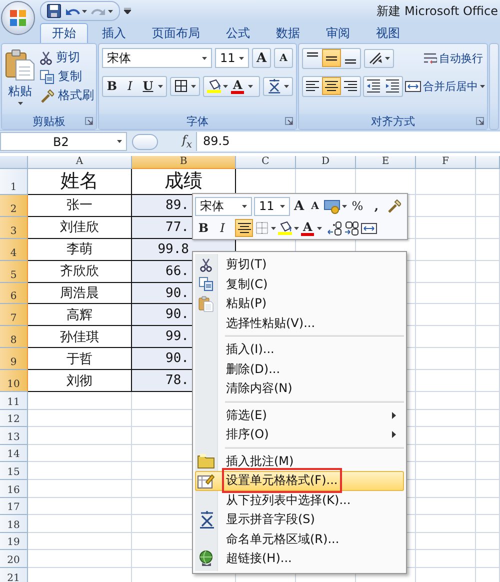 This screenshot has width=500, height=582. Describe the element at coordinates (14, 315) in the screenshot. I see `row-header: 7` at that location.